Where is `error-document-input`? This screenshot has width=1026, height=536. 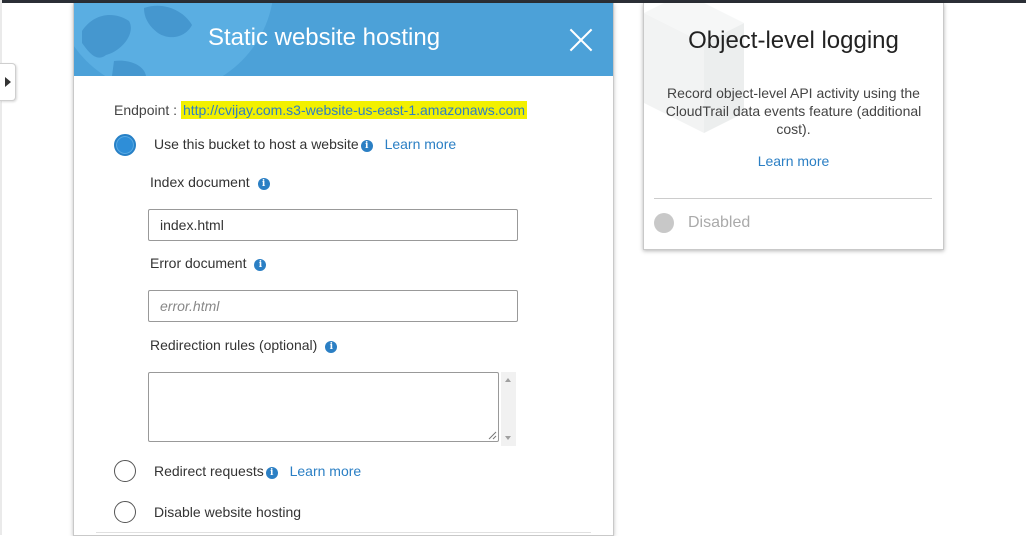
error-document-input is located at coordinates (333, 306).